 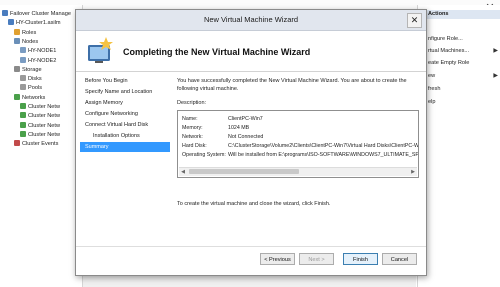 What do you see at coordinates (11, 22) in the screenshot?
I see `cluster-icon` at bounding box center [11, 22].